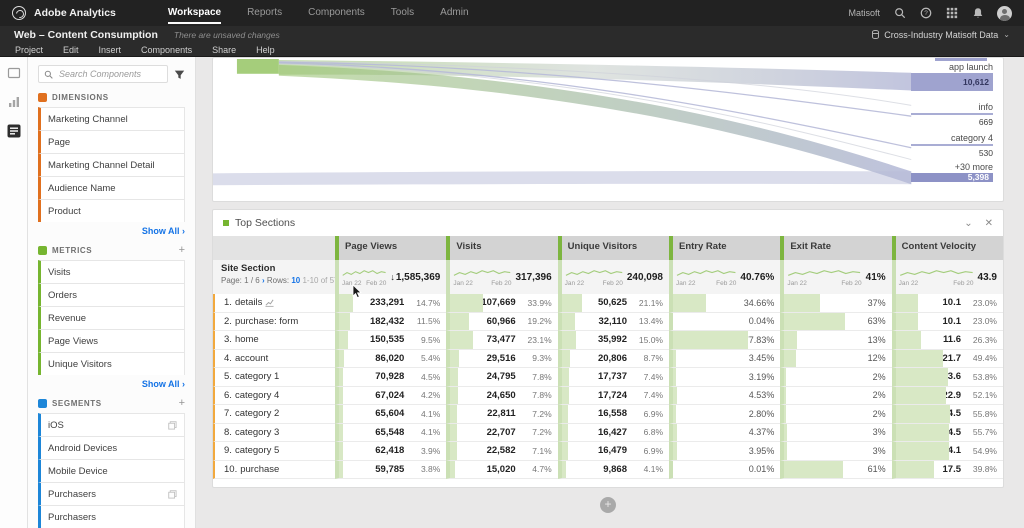 This screenshot has width=1024, height=528. What do you see at coordinates (111, 210) in the screenshot?
I see `sidebar-item-product: Product` at bounding box center [111, 210].